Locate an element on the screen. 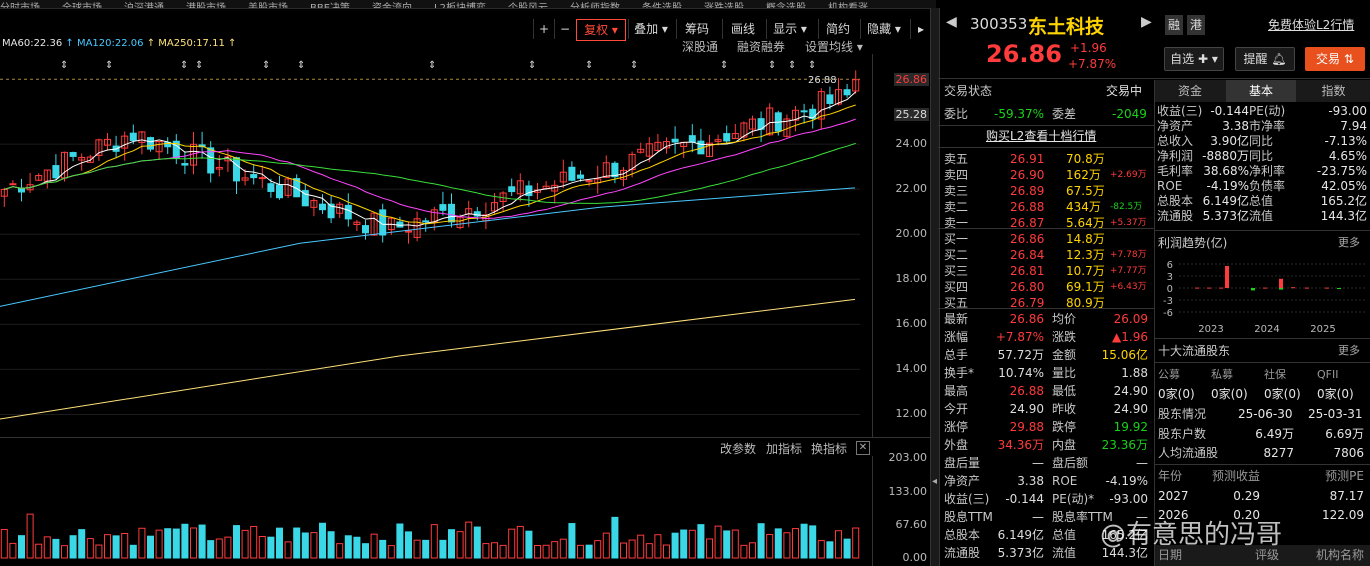 This screenshot has width=1370, height=566. zoom-in-button: + is located at coordinates (543, 29).